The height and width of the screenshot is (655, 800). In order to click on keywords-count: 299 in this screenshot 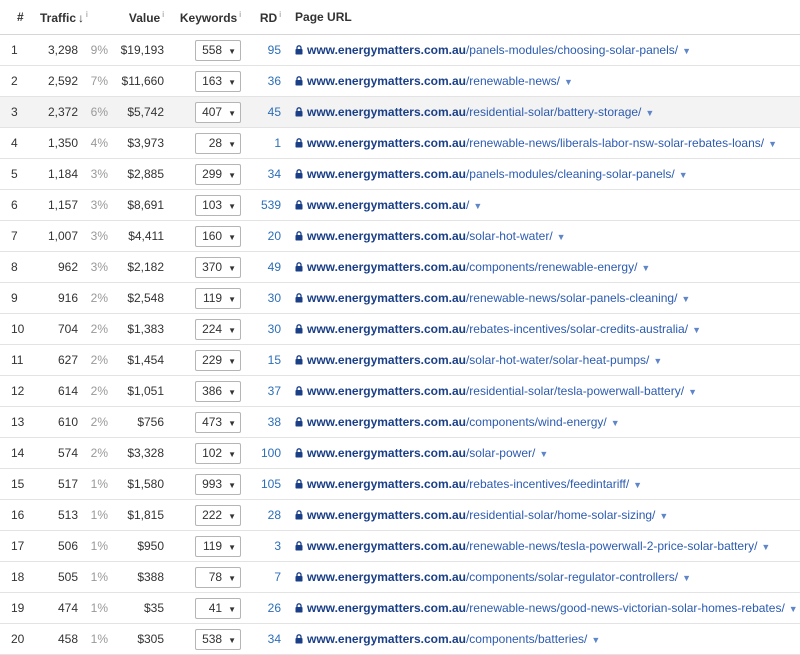, I will do `click(212, 174)`.